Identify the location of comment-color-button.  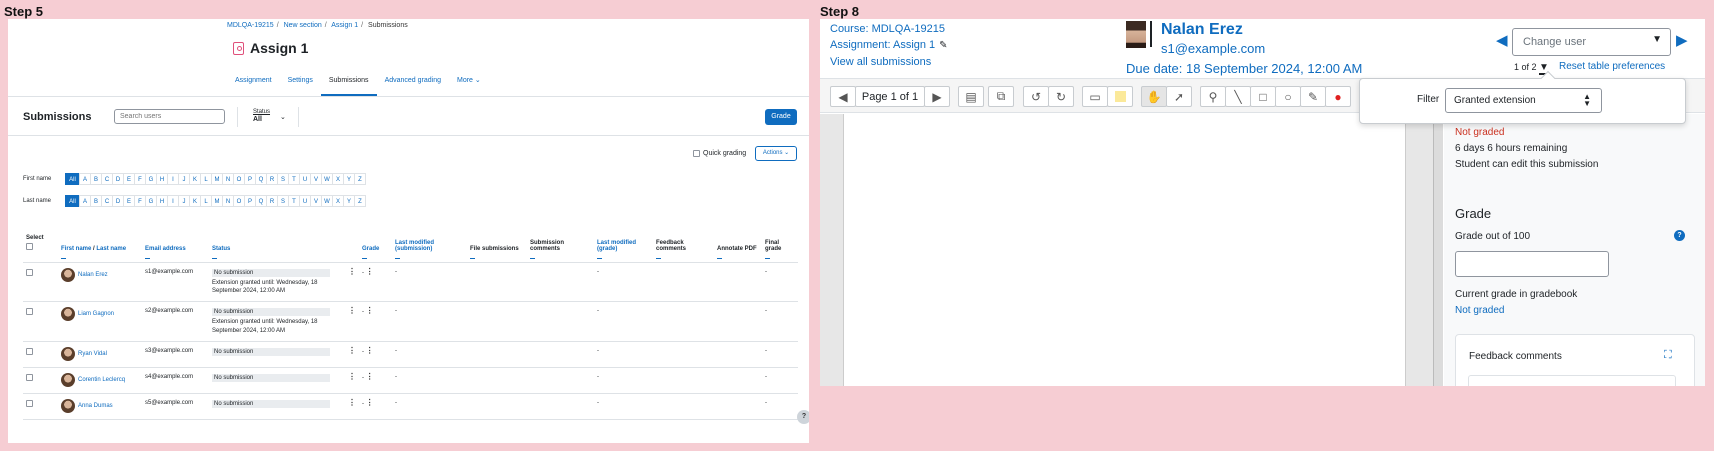
(1120, 96).